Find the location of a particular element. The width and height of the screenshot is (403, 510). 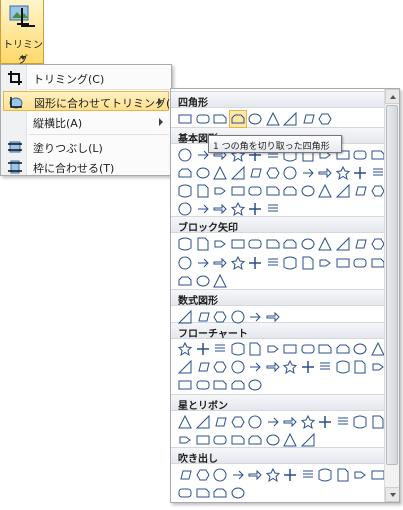

menu-item-fill: 塗りつぶし(L) is located at coordinates (86, 147).